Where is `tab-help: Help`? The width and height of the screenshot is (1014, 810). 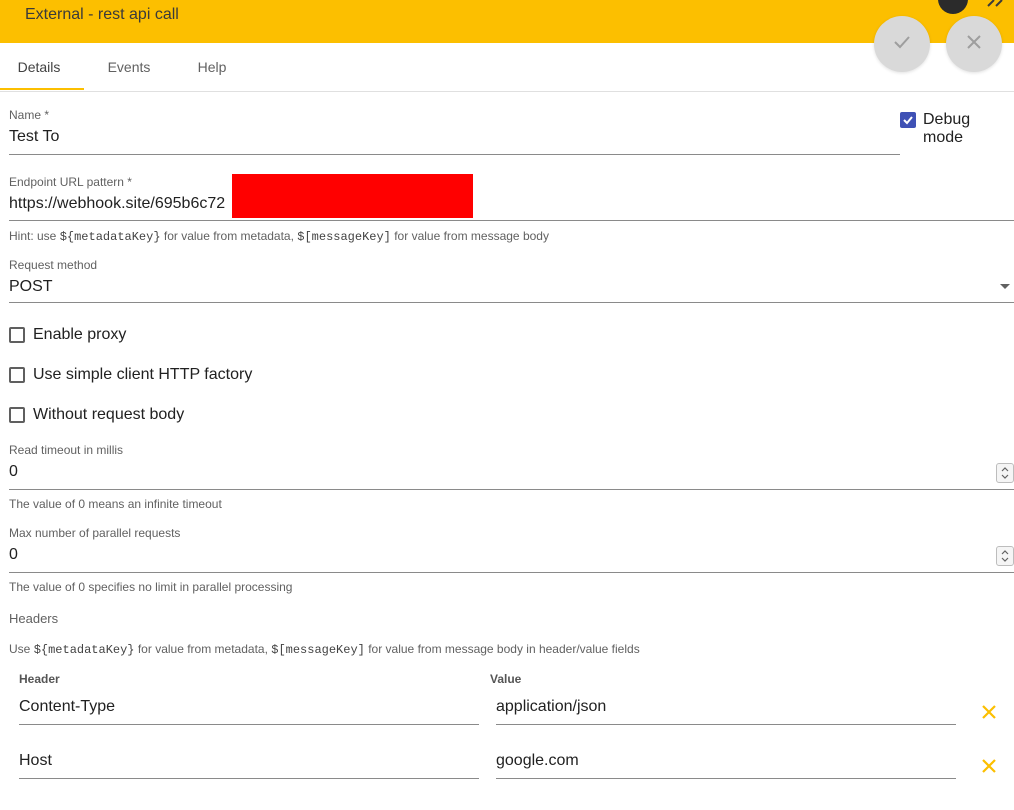
tab-help: Help is located at coordinates (212, 67).